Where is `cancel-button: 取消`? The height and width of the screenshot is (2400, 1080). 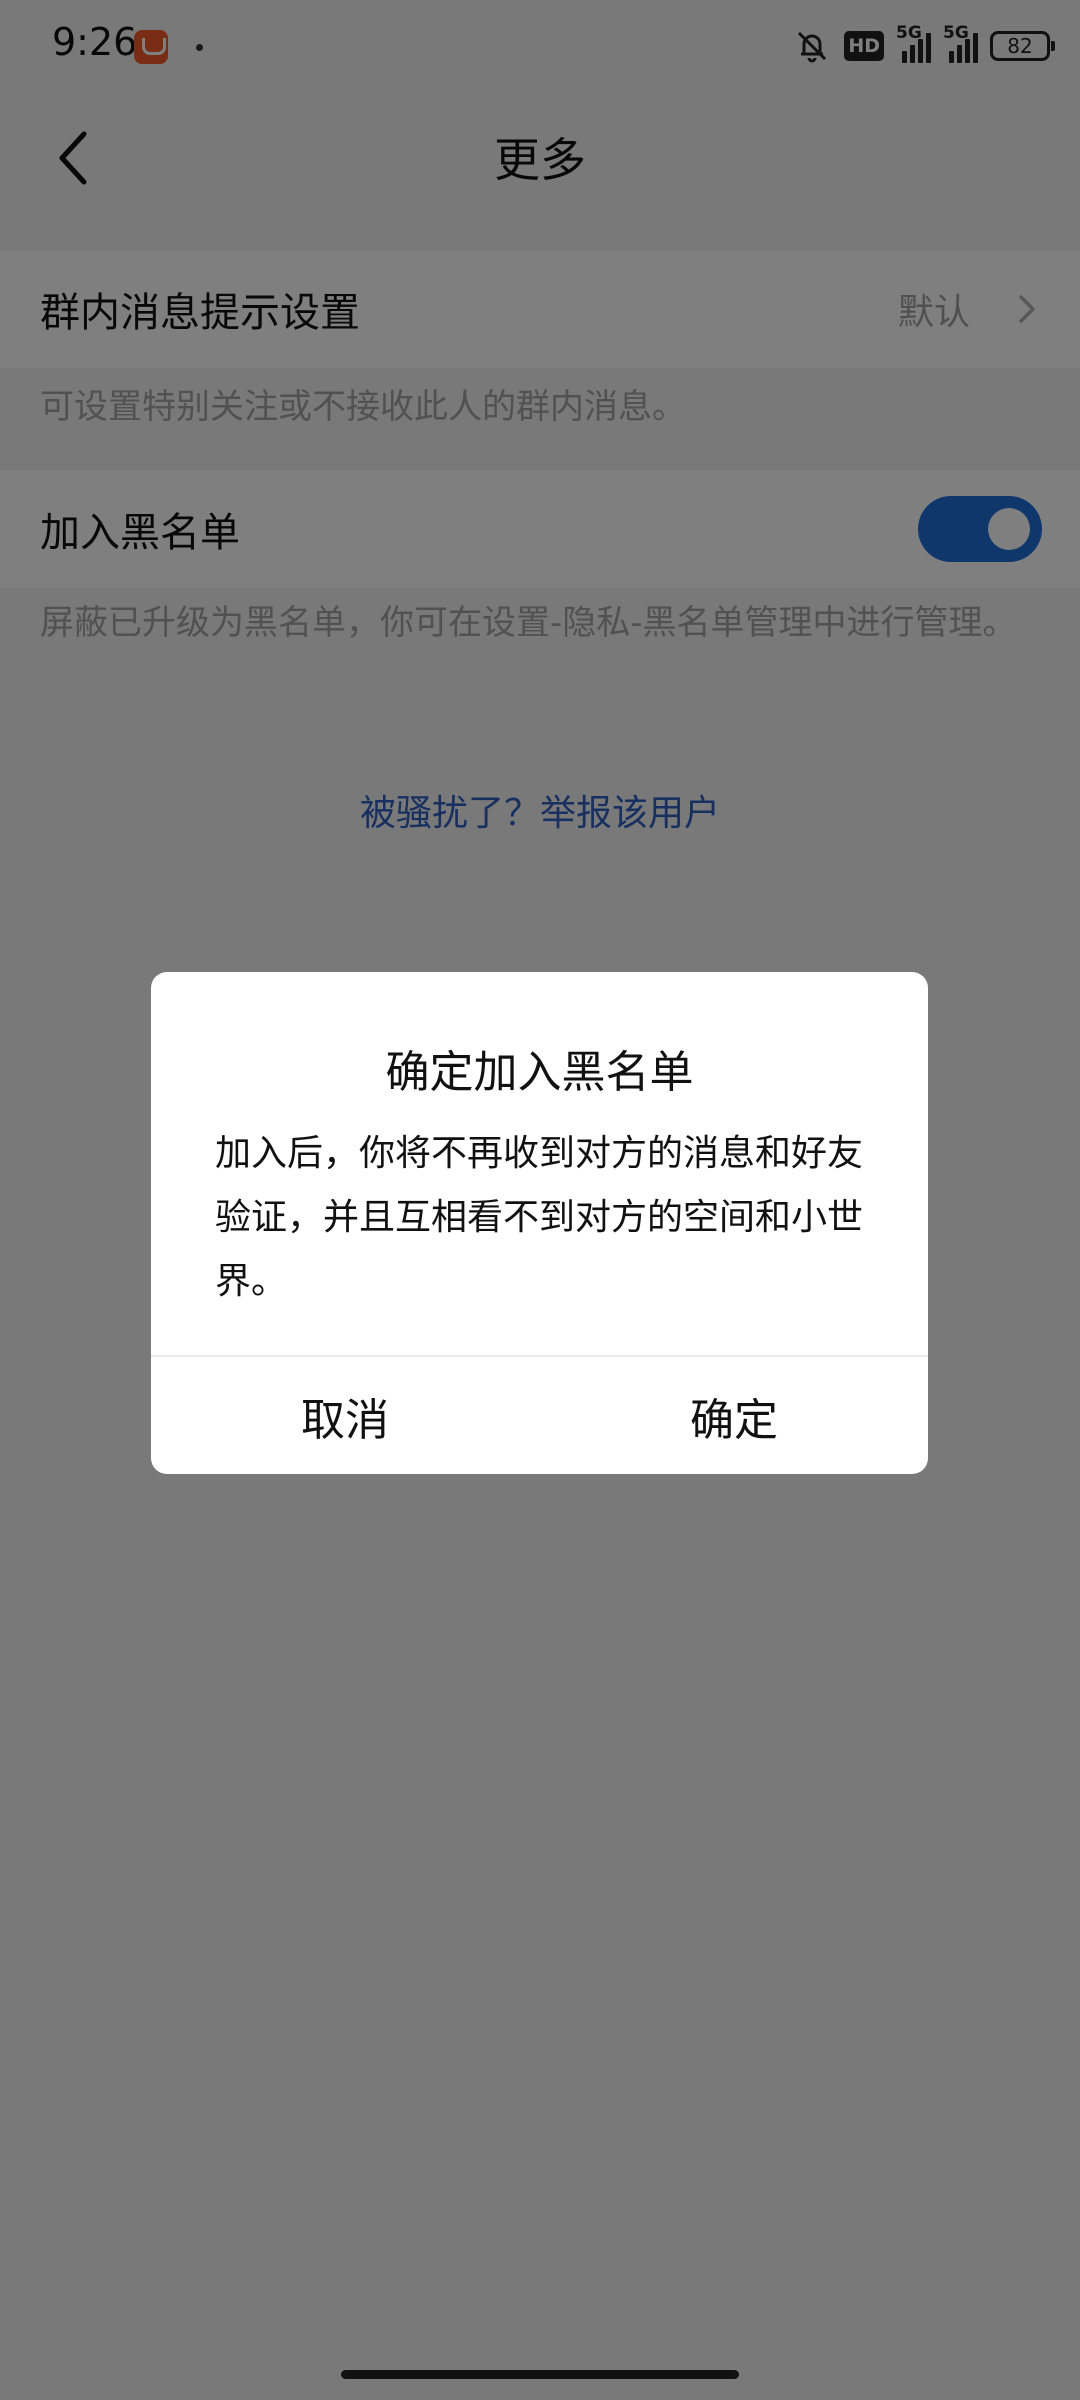 cancel-button: 取消 is located at coordinates (345, 1415).